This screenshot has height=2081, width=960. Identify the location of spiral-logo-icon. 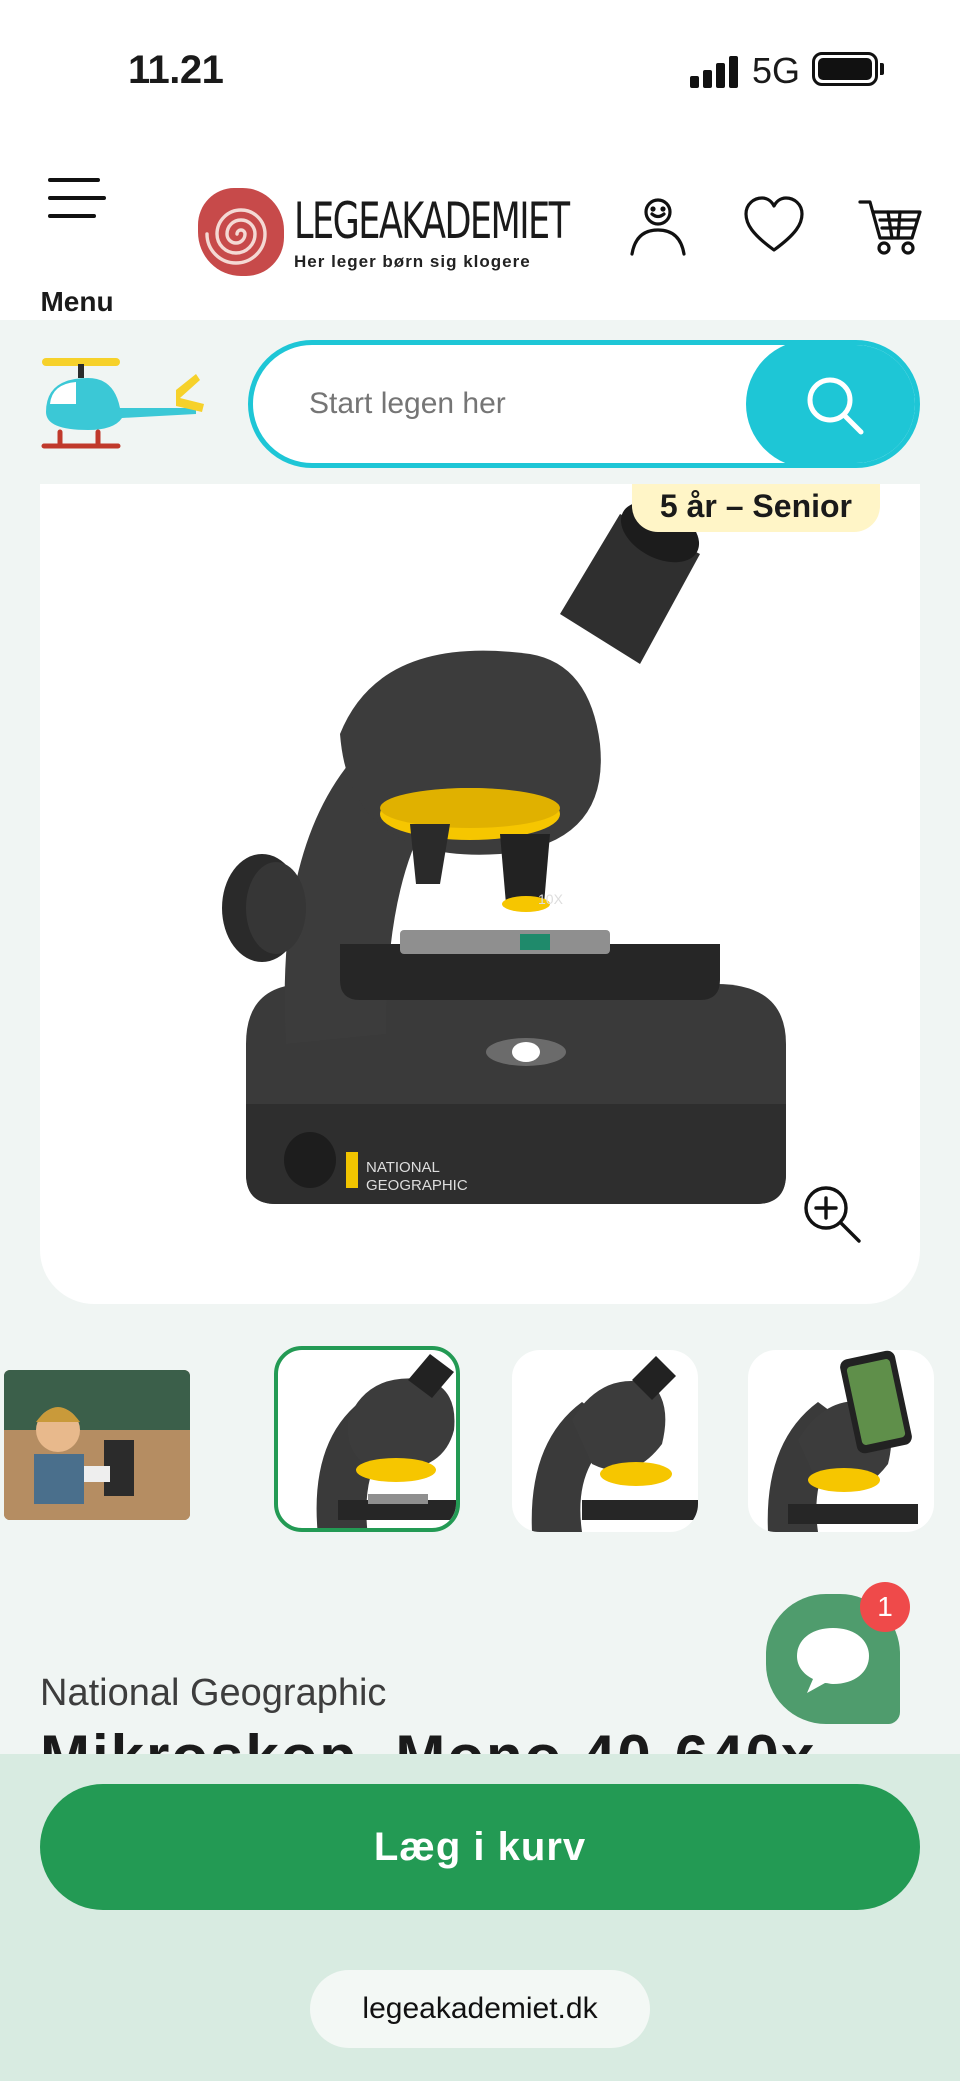
(241, 232).